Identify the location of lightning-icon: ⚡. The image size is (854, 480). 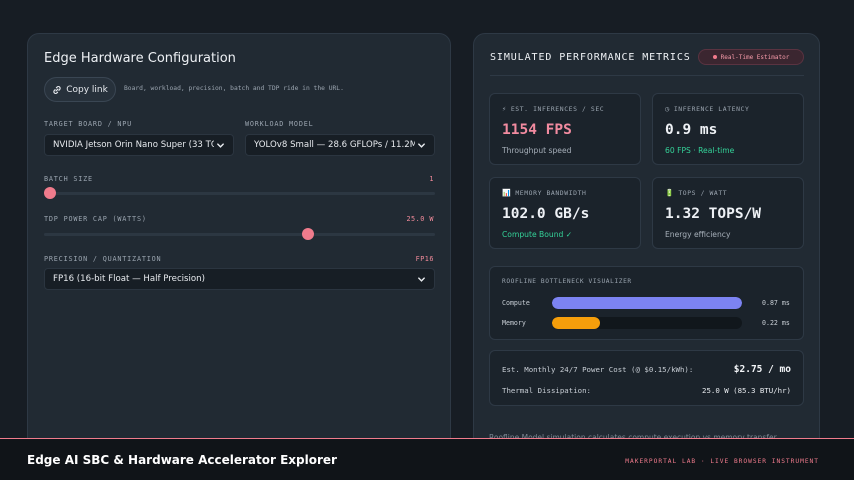
(504, 109).